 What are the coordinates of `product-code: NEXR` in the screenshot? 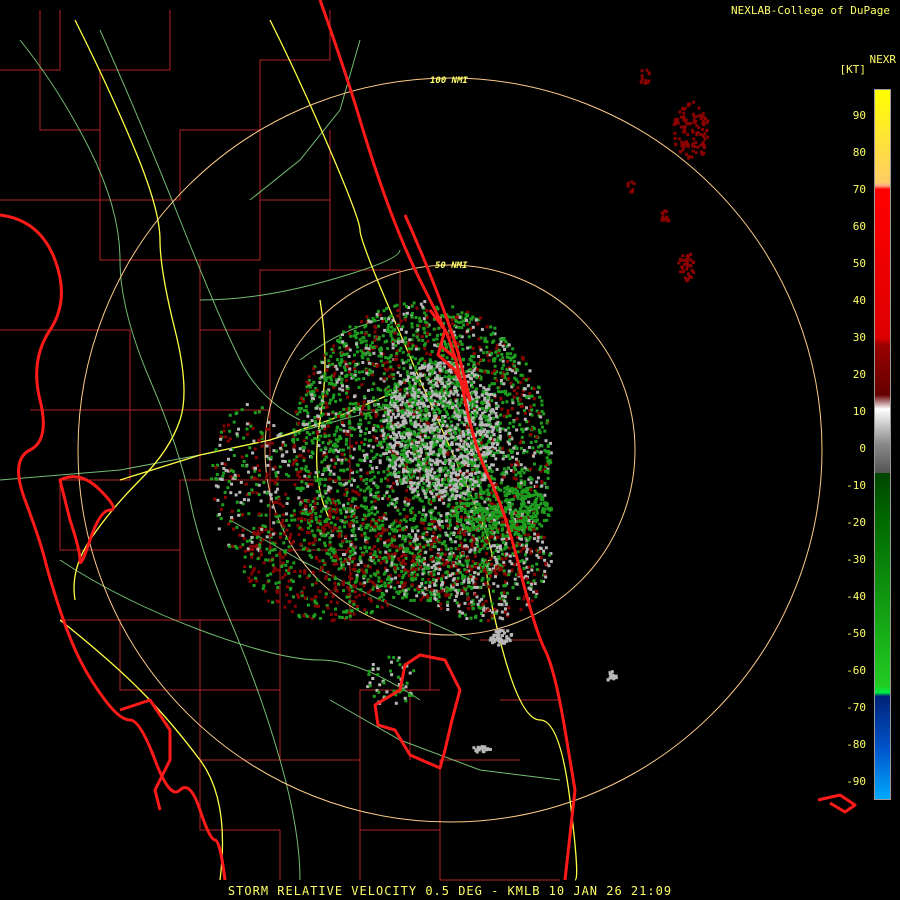 It's located at (883, 59).